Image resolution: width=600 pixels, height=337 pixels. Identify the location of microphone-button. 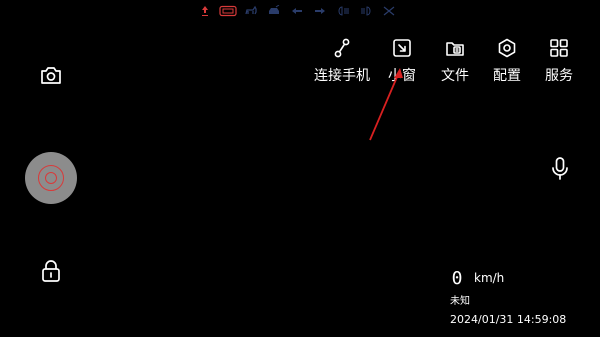
(560, 169).